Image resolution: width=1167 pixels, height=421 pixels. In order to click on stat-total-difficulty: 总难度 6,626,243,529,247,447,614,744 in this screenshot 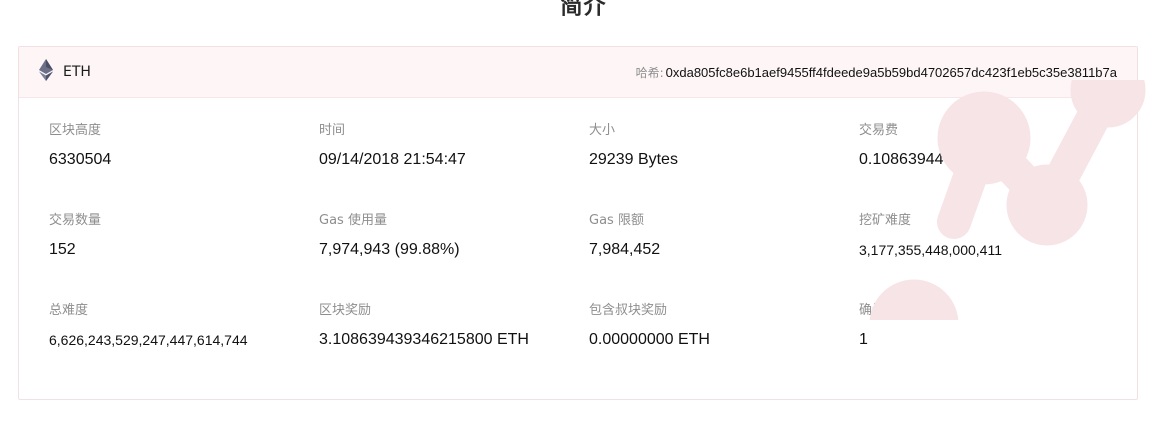, I will do `click(184, 346)`.